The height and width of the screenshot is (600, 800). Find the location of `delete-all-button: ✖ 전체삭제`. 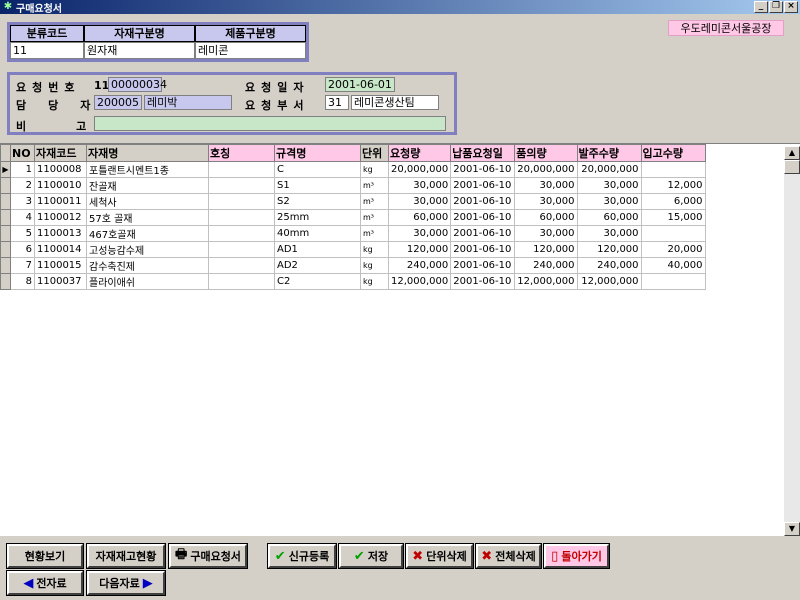

delete-all-button: ✖ 전체삭제 is located at coordinates (508, 556).